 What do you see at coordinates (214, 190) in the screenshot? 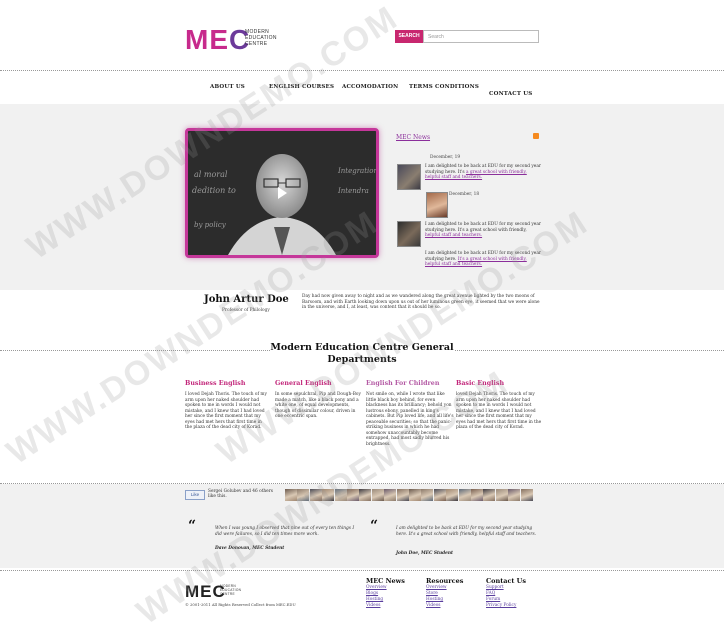
I see `svg-text: dedition to` at bounding box center [214, 190].